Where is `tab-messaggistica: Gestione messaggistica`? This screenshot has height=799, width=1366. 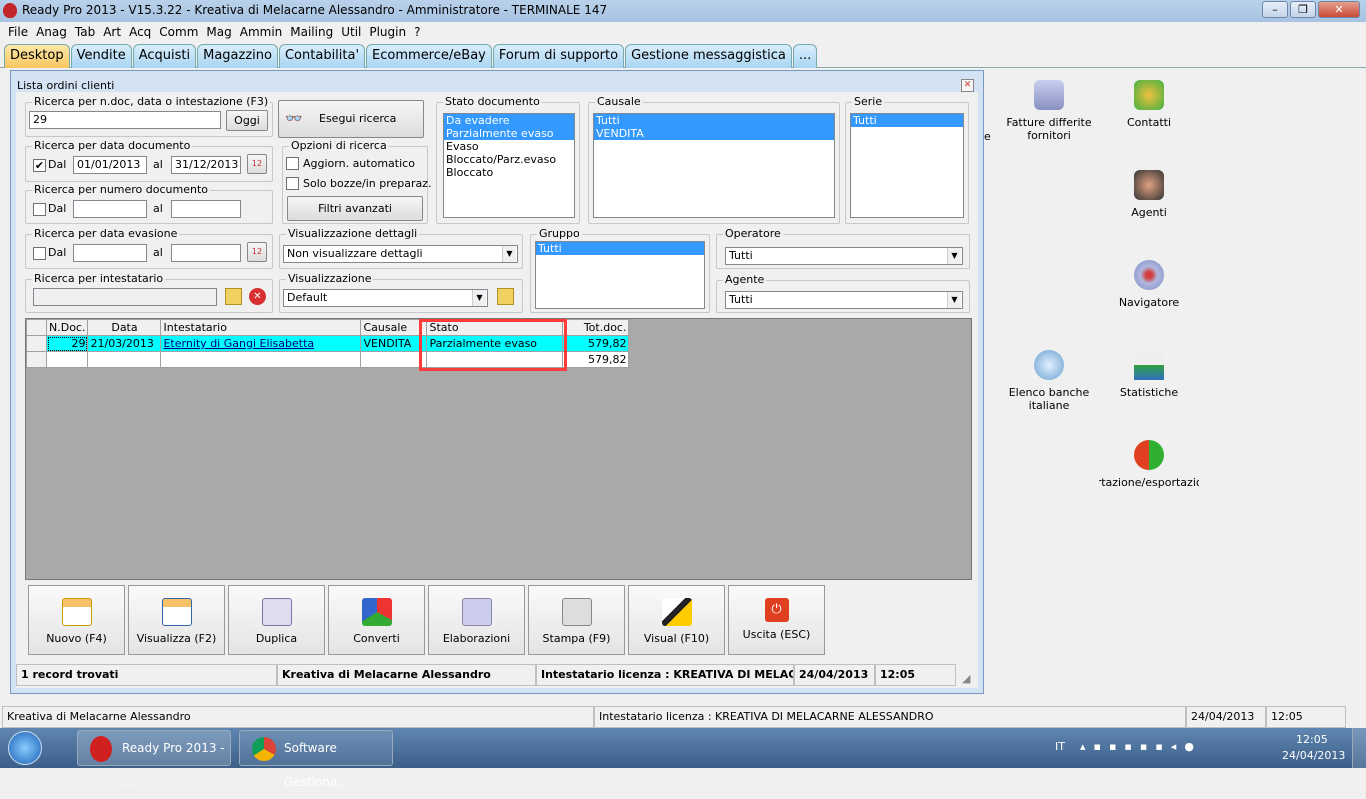 tab-messaggistica: Gestione messaggistica is located at coordinates (708, 56).